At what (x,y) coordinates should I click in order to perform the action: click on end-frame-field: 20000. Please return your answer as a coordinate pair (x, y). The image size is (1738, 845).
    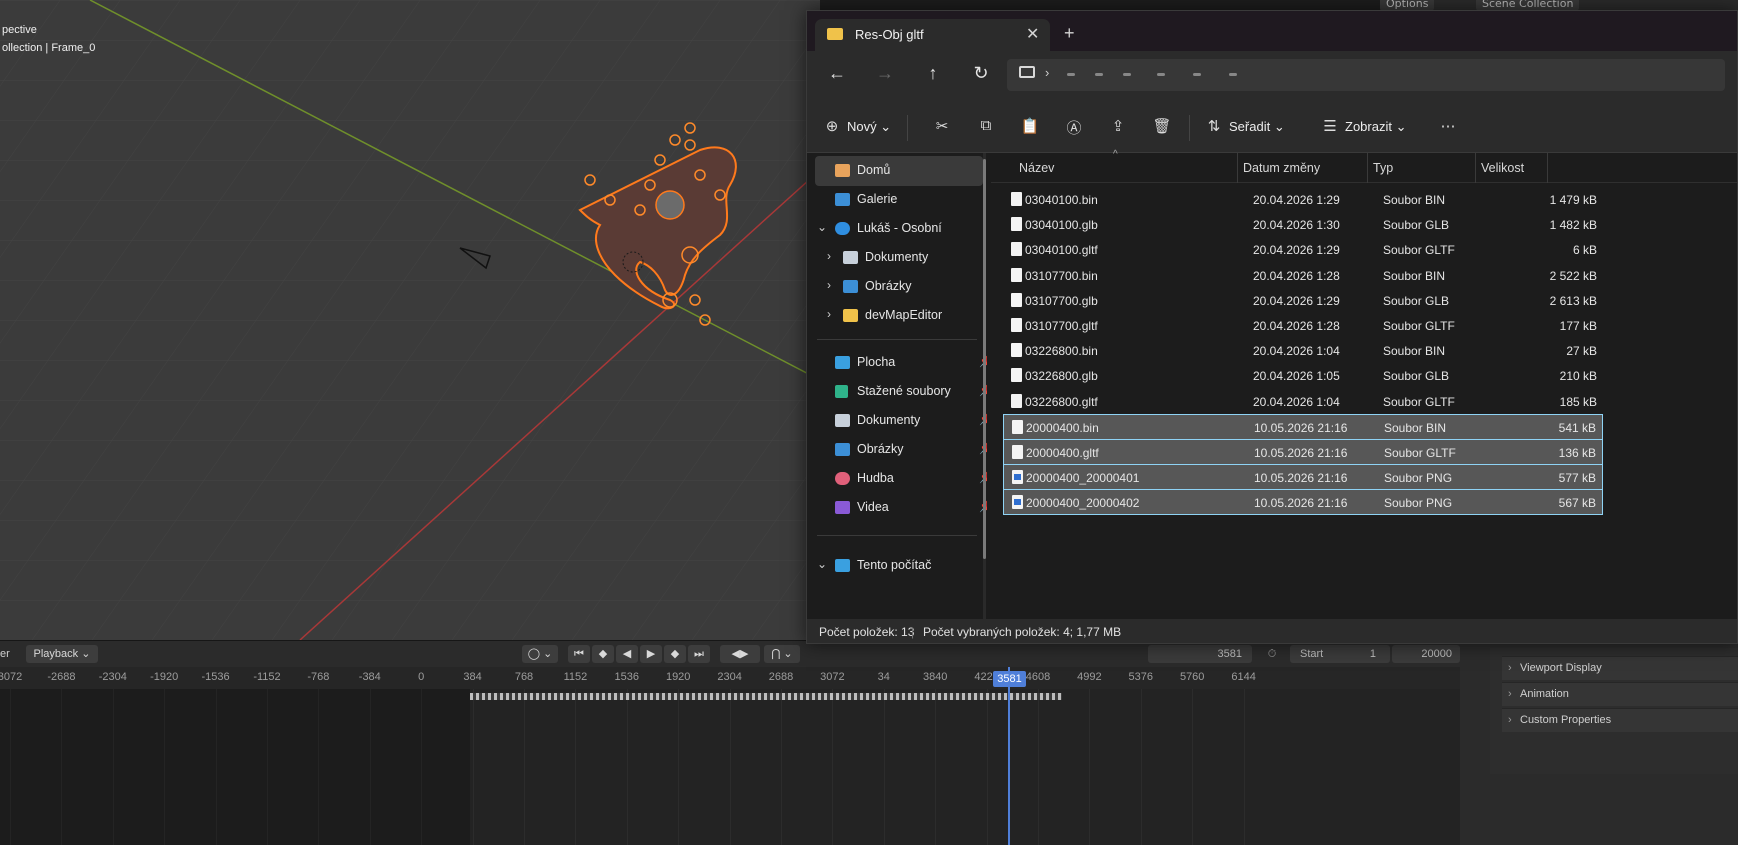
    Looking at the image, I should click on (1426, 654).